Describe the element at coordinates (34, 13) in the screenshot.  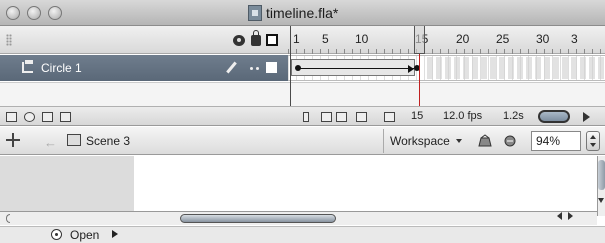
I see `minimize-window-button` at that location.